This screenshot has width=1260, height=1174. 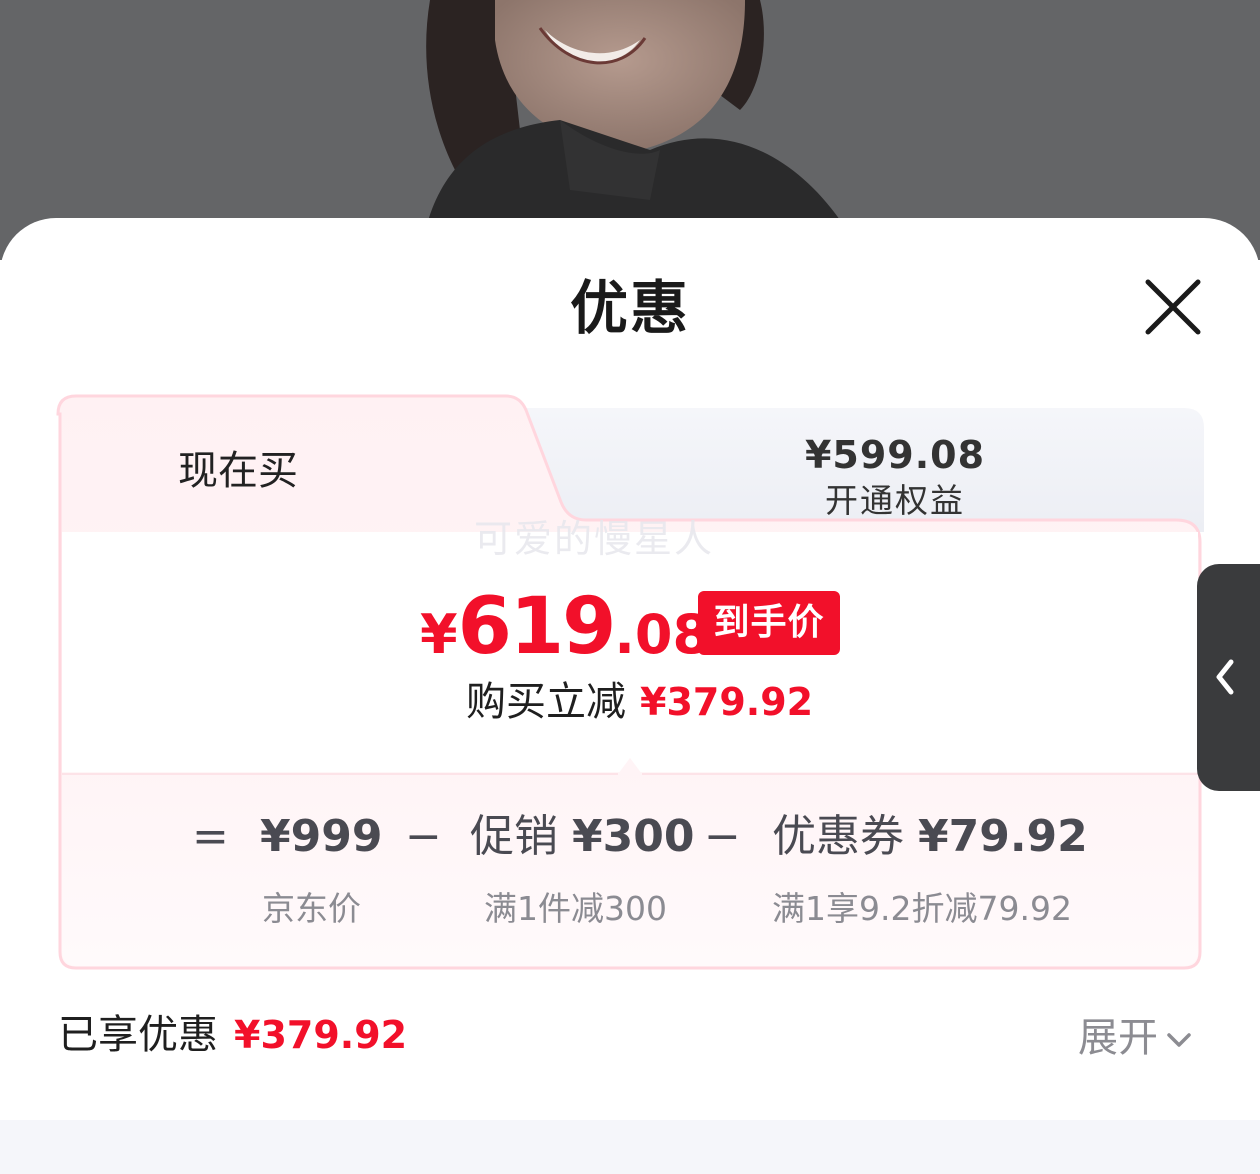 I want to click on watermark: 可爱的慢星人, so click(x=594, y=539).